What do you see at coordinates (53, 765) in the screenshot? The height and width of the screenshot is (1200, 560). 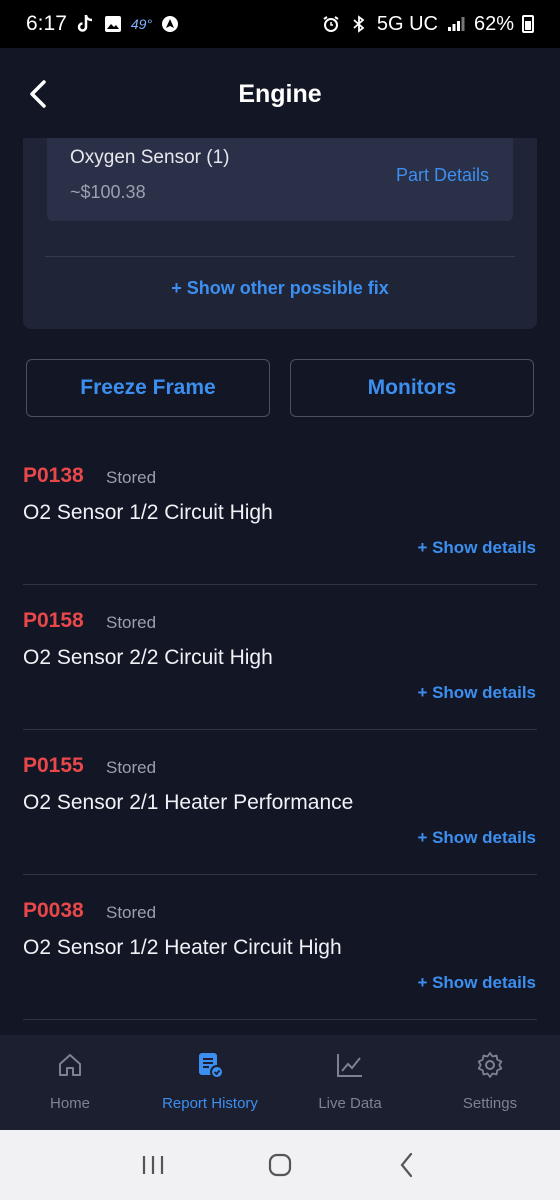 I see `dtc-code: P0155` at bounding box center [53, 765].